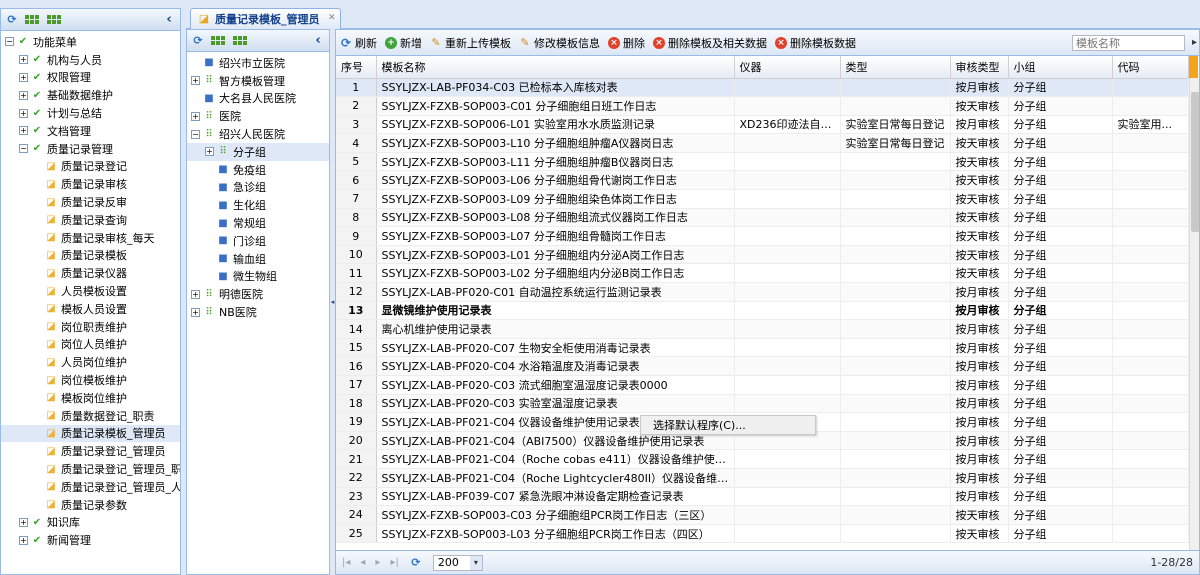  What do you see at coordinates (90, 362) in the screenshot?
I see `left-tree-item: ◪ 人员岗位维护` at bounding box center [90, 362].